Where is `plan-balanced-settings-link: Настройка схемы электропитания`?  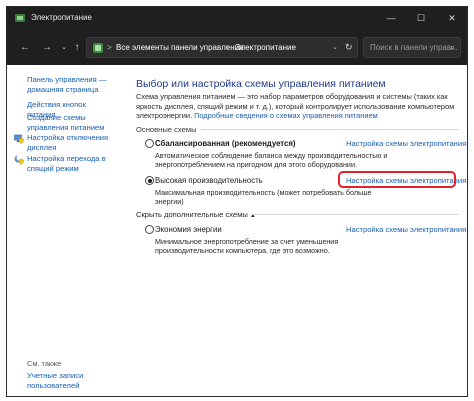 plan-balanced-settings-link: Настройка схемы электропитания is located at coordinates (406, 143).